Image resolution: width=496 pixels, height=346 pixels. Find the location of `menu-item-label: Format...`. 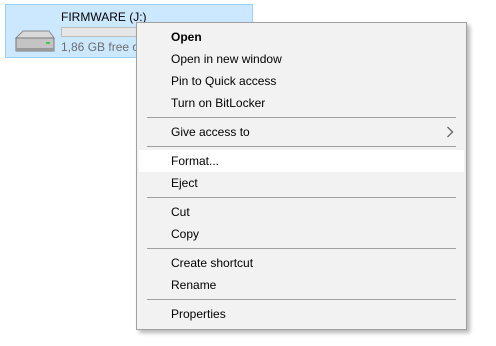

menu-item-label: Format... is located at coordinates (195, 161).